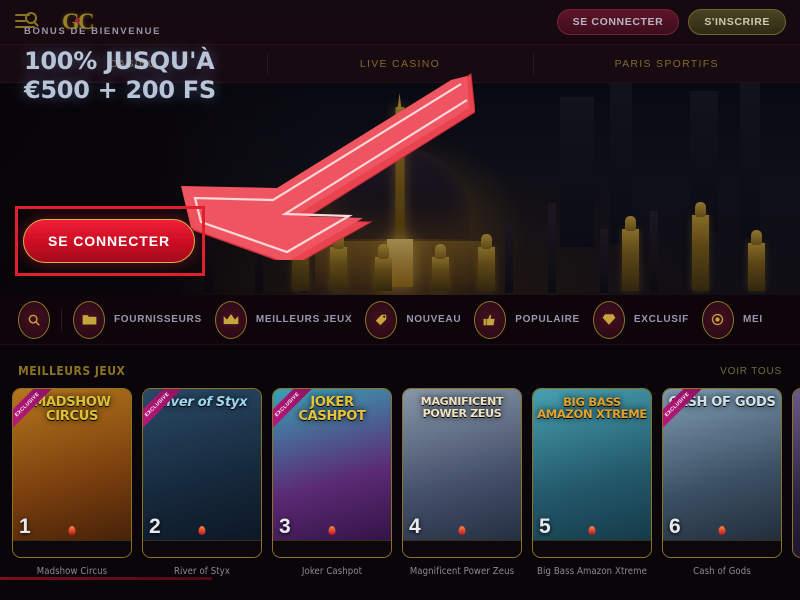 Image resolution: width=800 pixels, height=600 pixels. I want to click on category-item-populaire: POPULAIRE, so click(533, 319).